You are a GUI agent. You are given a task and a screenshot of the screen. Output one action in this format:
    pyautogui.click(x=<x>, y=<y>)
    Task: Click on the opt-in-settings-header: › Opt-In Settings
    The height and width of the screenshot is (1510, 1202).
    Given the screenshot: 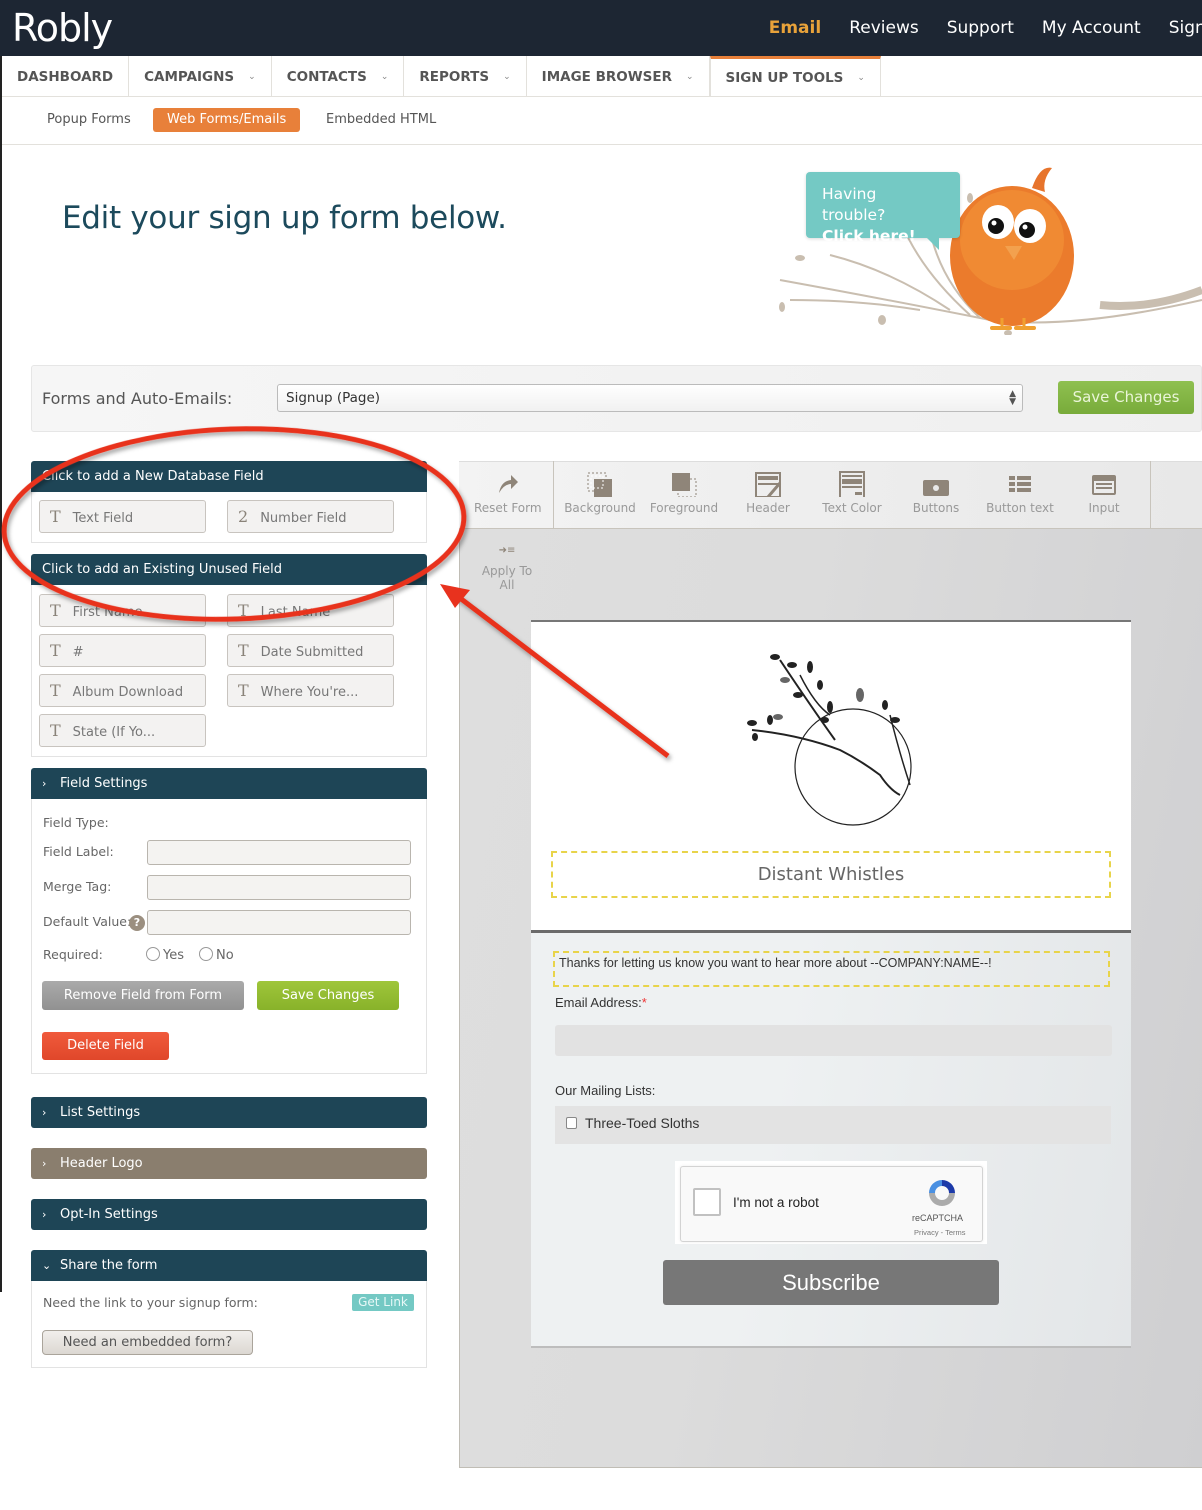 What is the action you would take?
    pyautogui.click(x=229, y=1214)
    